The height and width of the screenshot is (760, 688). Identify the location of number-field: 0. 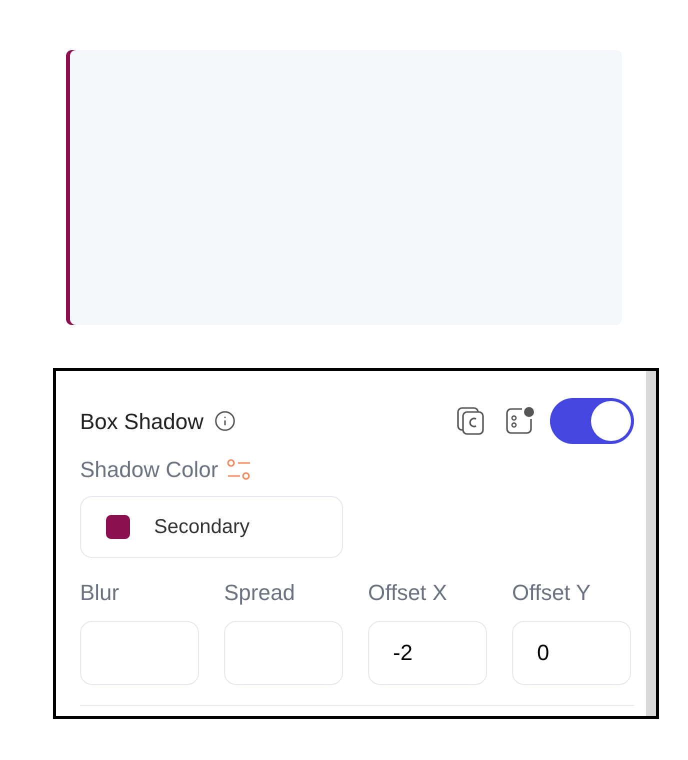
(571, 653).